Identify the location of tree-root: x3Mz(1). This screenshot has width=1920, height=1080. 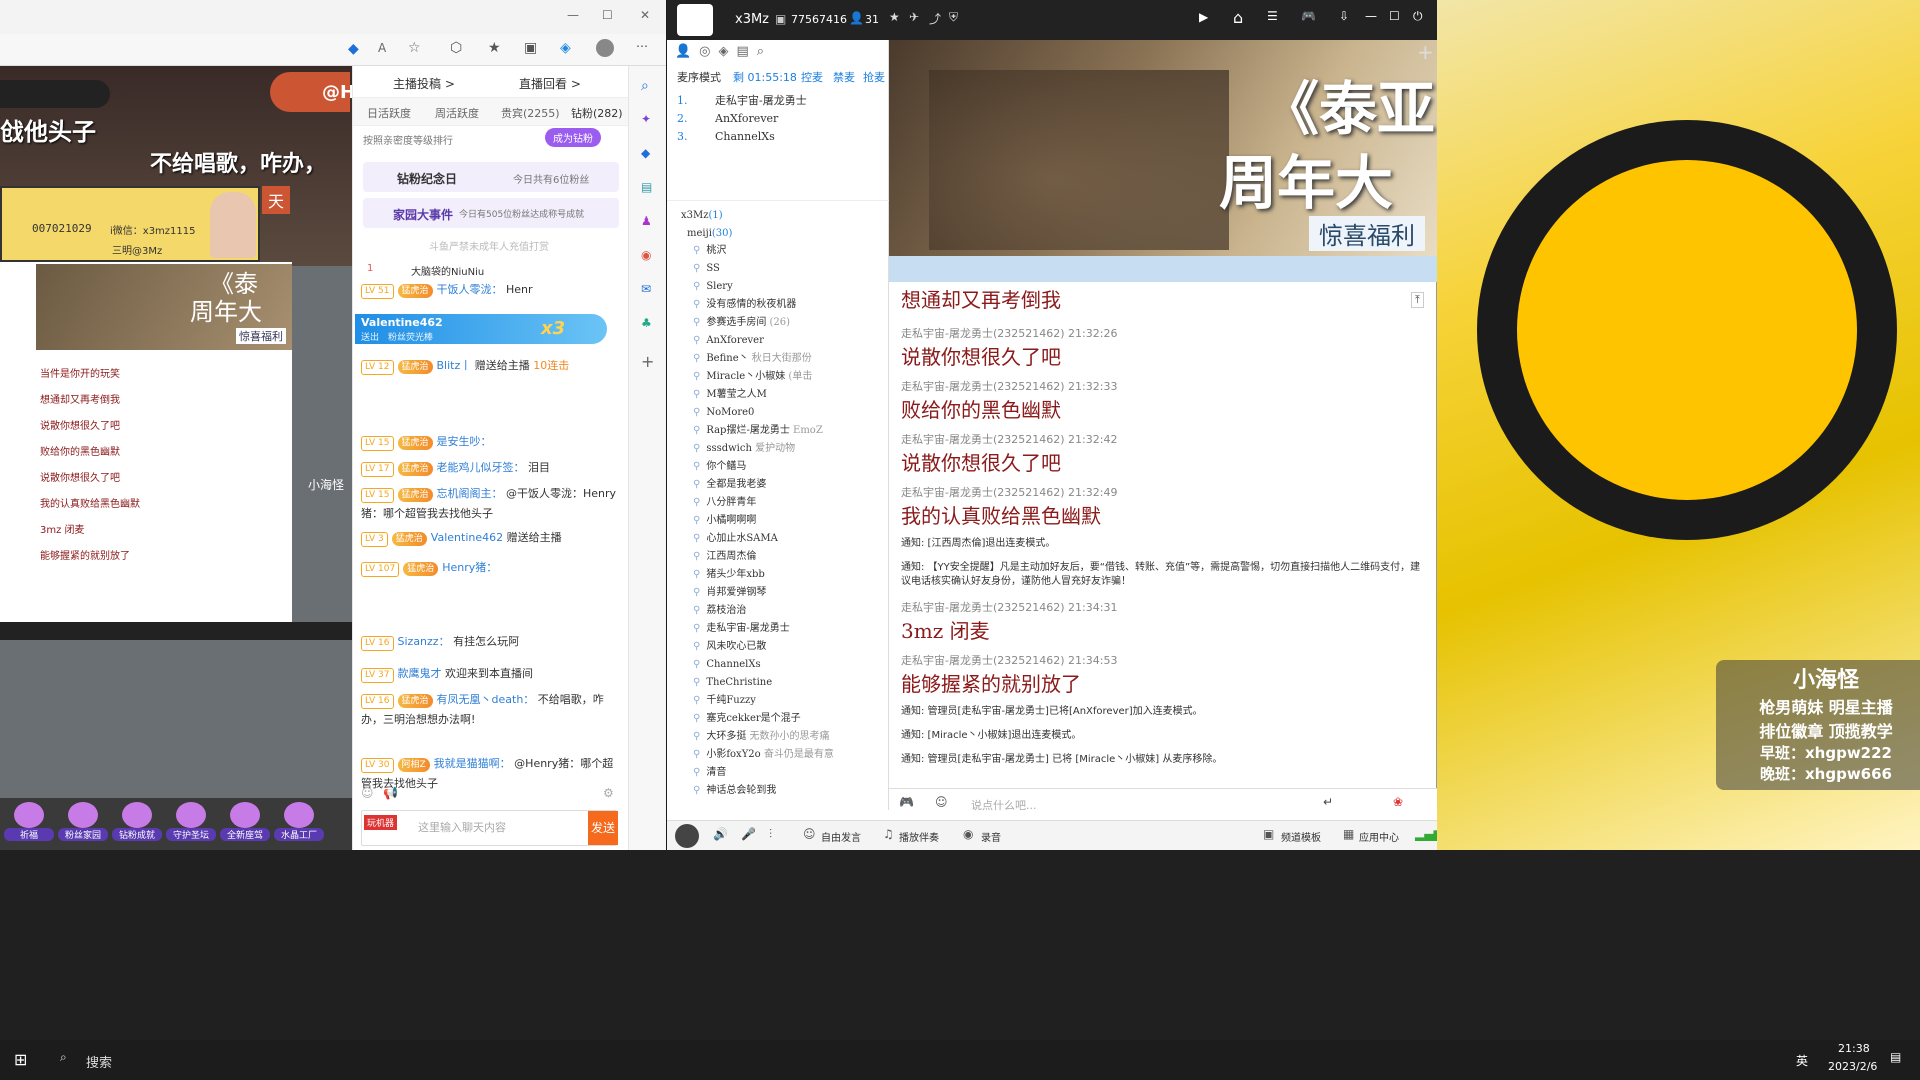
(702, 215).